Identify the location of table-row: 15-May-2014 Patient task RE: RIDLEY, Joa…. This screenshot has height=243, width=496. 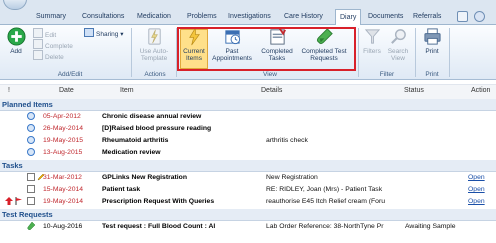
(248, 189).